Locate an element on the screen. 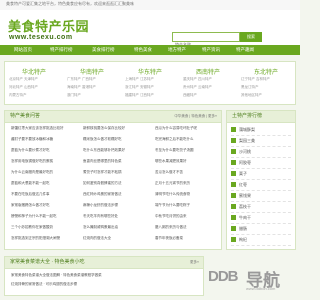  rank-row: 蜜饯果 is located at coordinates (261, 196).